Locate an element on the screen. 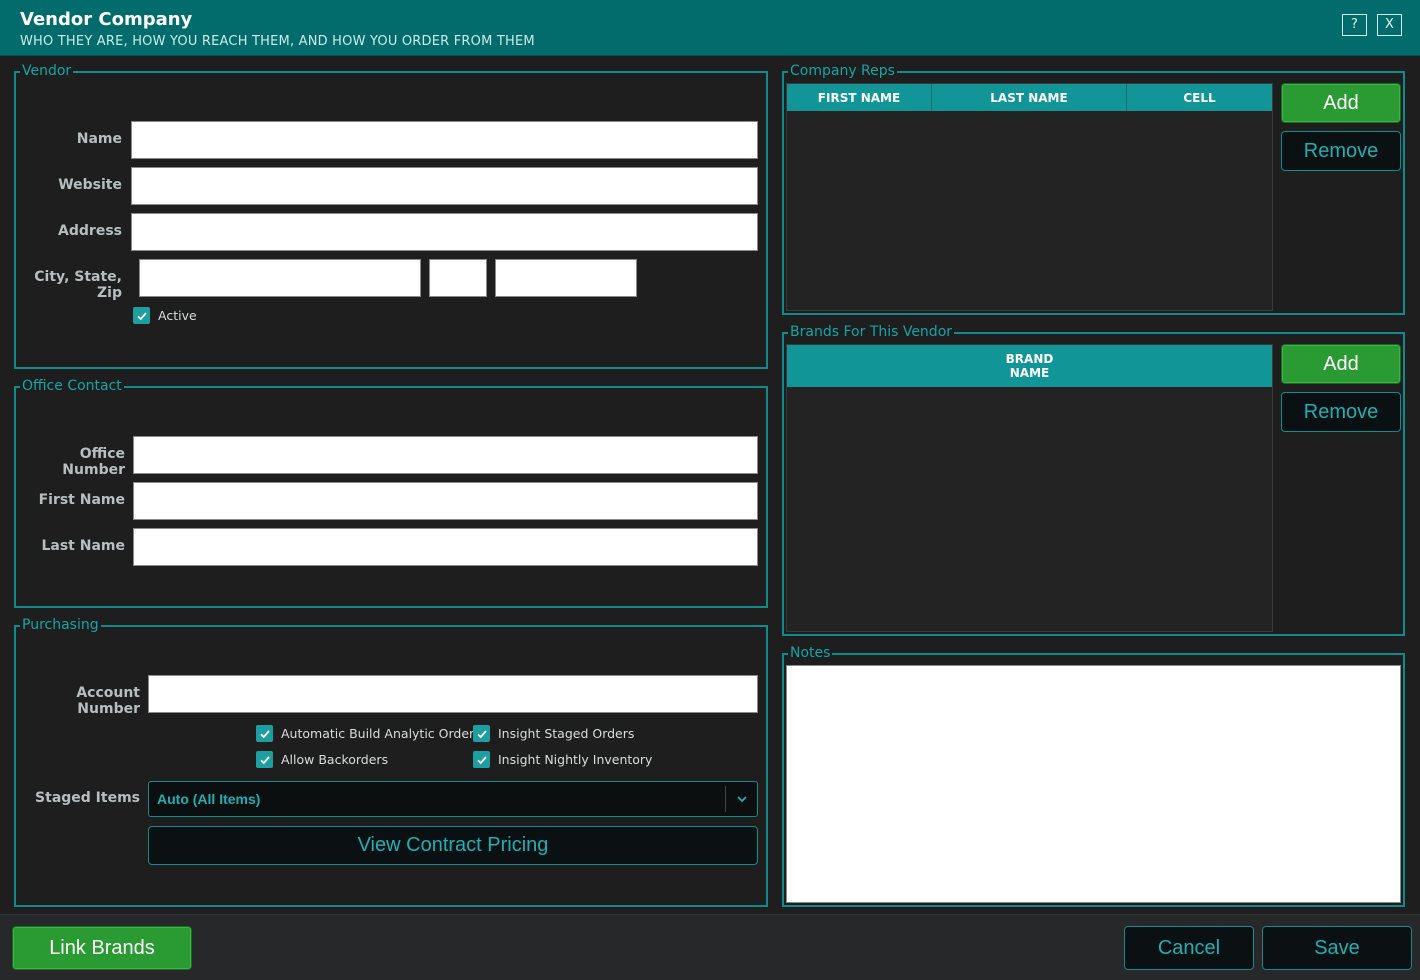 The height and width of the screenshot is (980, 1420). vendor-group-title: Vendor is located at coordinates (47, 71).